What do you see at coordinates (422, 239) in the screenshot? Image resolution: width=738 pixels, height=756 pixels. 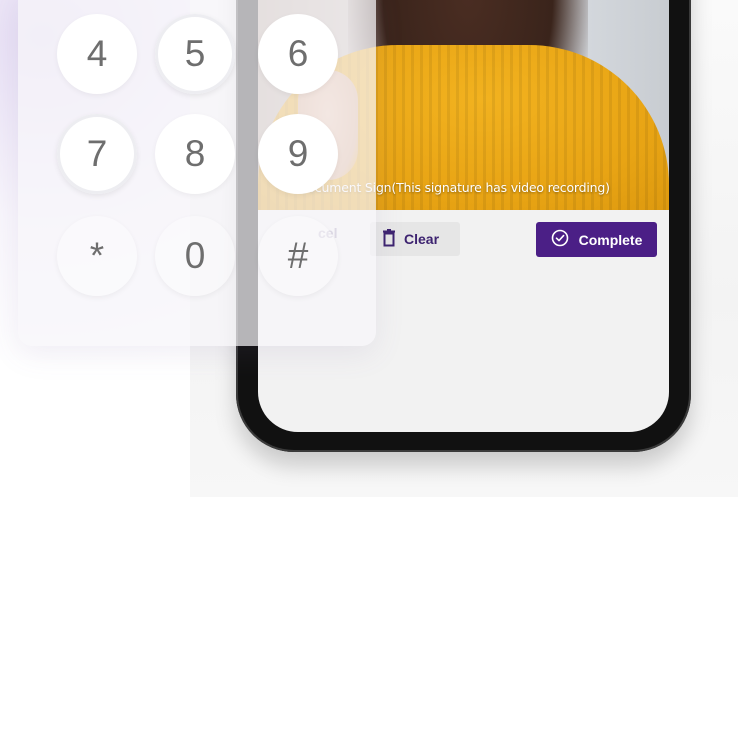 I see `clear-label: Clear` at bounding box center [422, 239].